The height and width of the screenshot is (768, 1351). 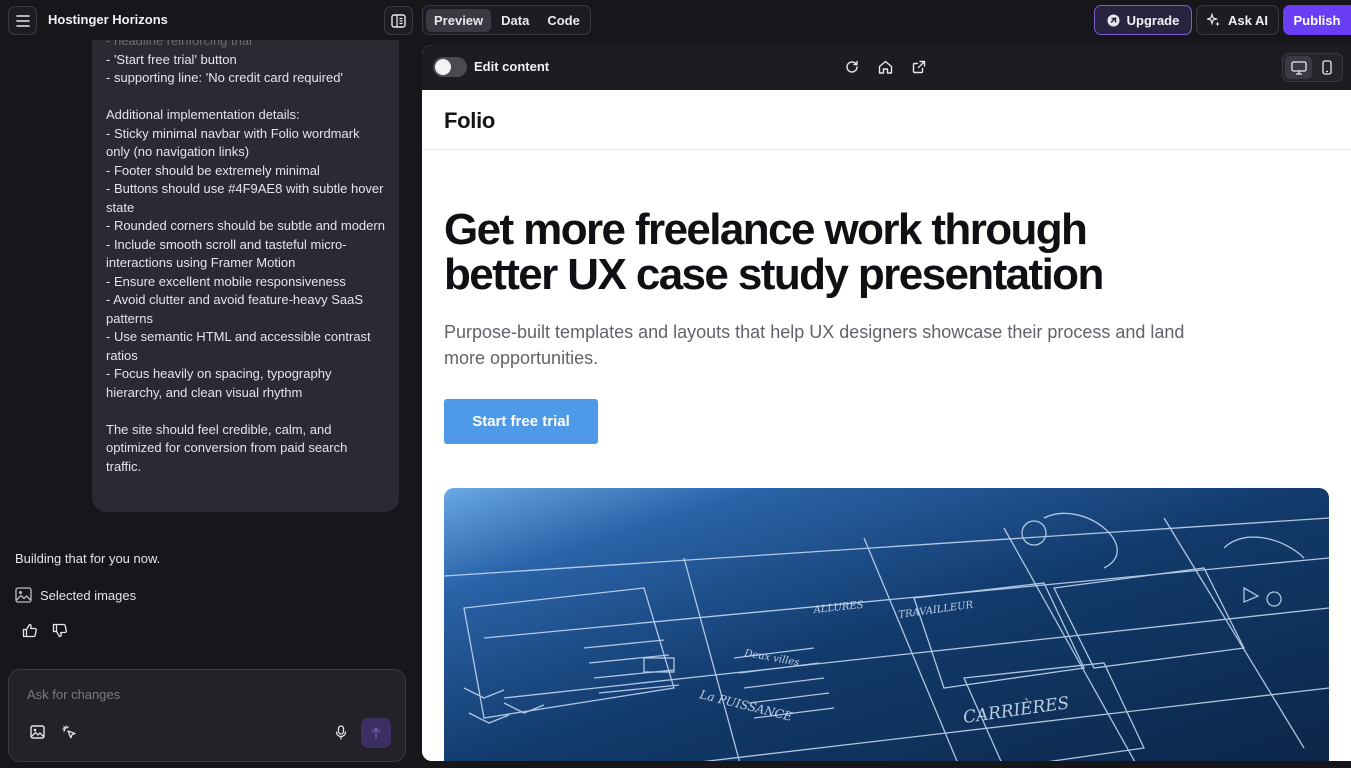 I want to click on microphone-icon, so click(x=341, y=732).